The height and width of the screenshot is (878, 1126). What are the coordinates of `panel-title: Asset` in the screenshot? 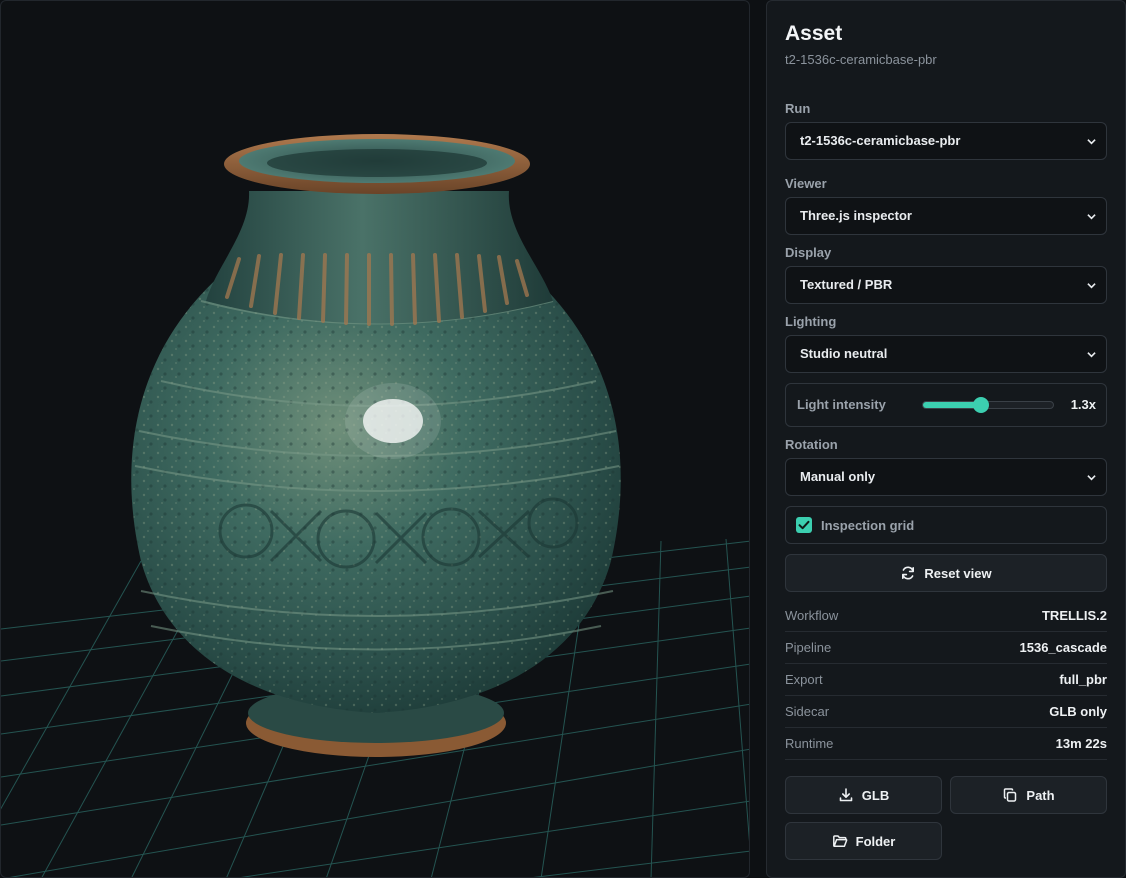 It's located at (814, 33).